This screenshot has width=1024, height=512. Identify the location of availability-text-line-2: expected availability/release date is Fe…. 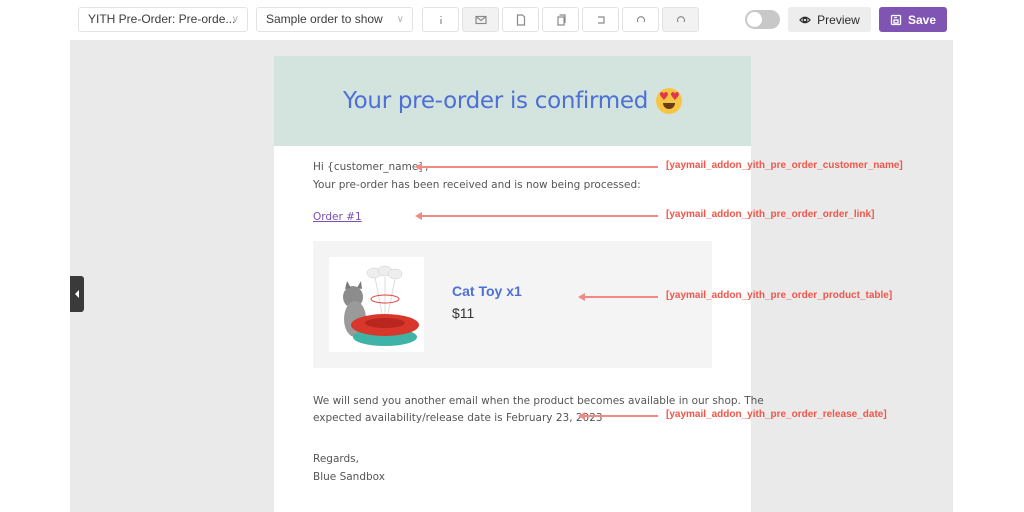
(458, 418).